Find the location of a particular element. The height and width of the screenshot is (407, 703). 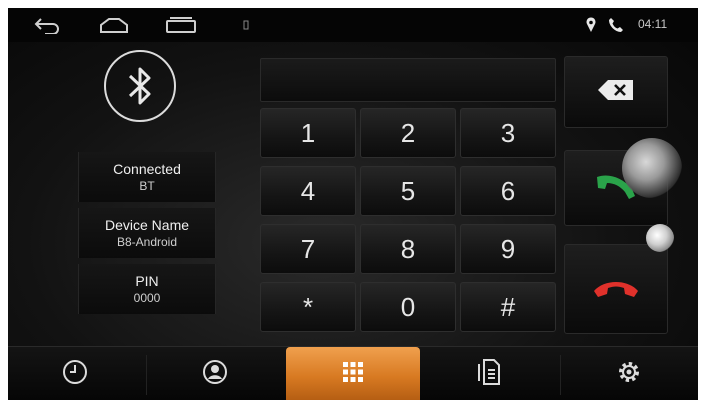

hang-up-icon is located at coordinates (616, 289).